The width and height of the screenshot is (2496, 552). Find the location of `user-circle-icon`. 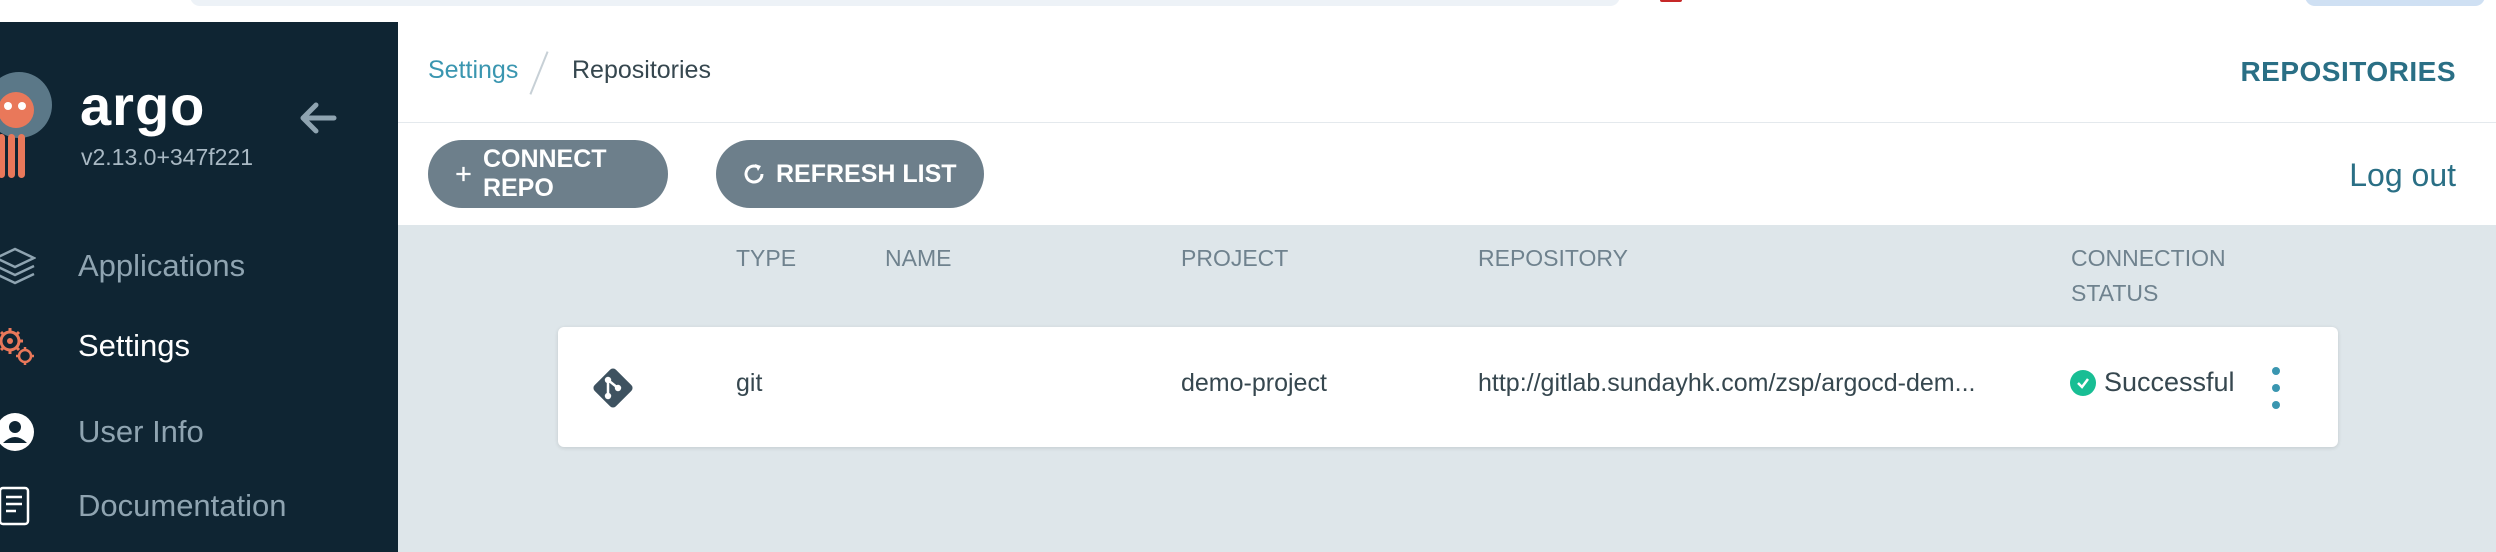

user-circle-icon is located at coordinates (17, 432).